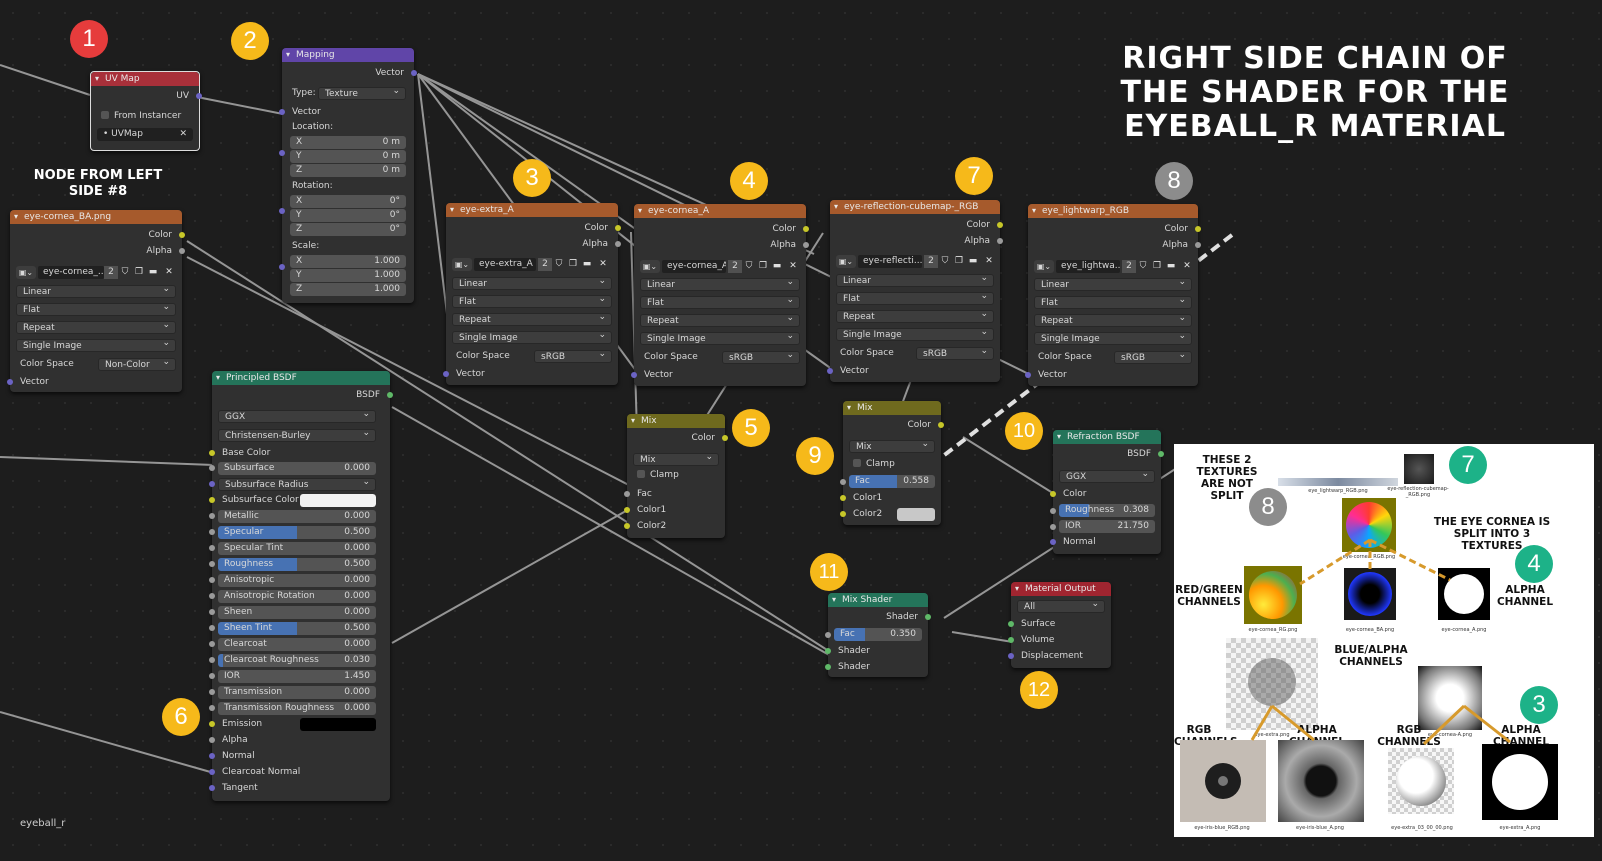 The height and width of the screenshot is (861, 1602). Describe the element at coordinates (338, 500) in the screenshot. I see `subsurface-color-swatch` at that location.